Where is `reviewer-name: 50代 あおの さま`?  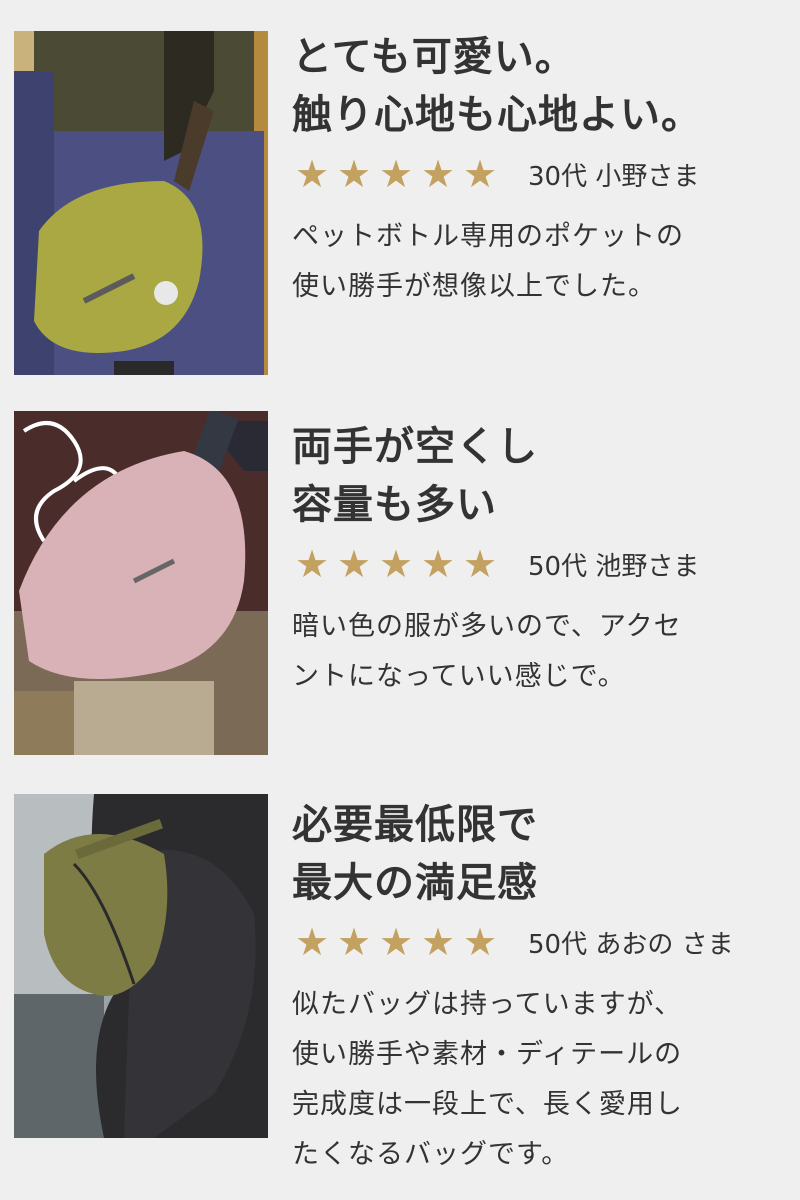
reviewer-name: 50代 あおの さま is located at coordinates (631, 944).